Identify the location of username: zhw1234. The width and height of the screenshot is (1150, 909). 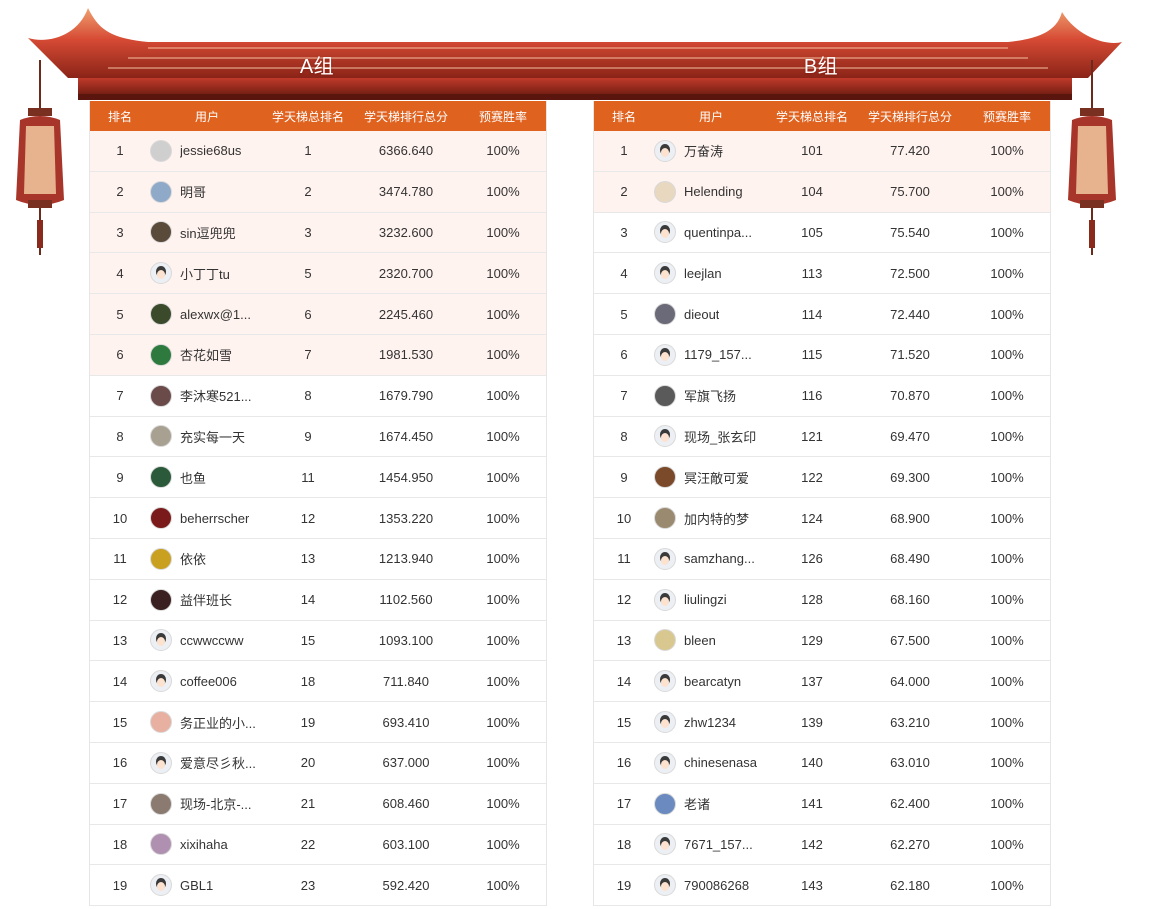
(710, 722).